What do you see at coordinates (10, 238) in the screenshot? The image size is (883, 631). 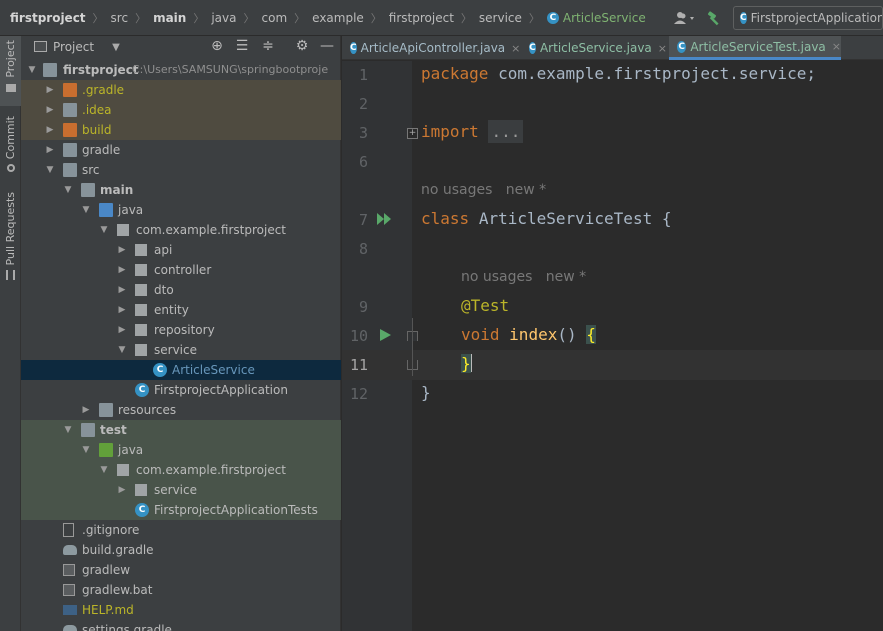 I see `tool-tab-pull-requests: Pull Requests` at bounding box center [10, 238].